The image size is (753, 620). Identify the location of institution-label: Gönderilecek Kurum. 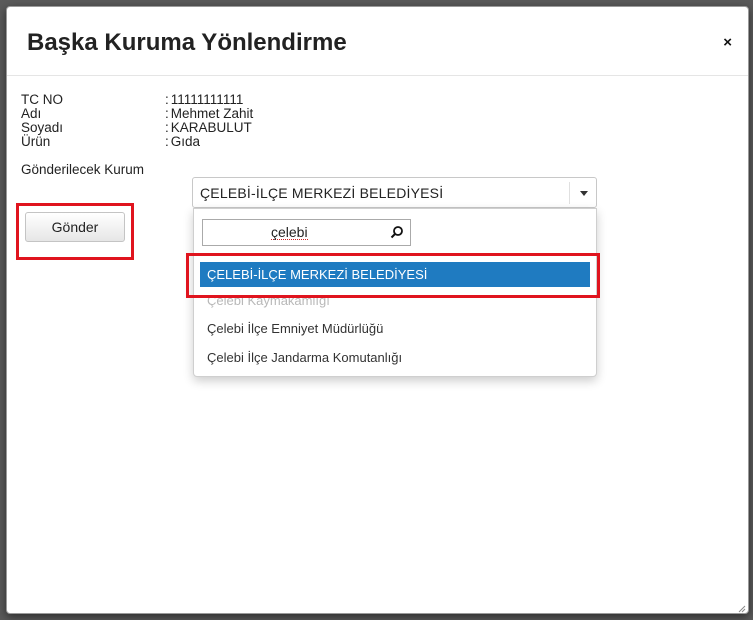
(83, 169).